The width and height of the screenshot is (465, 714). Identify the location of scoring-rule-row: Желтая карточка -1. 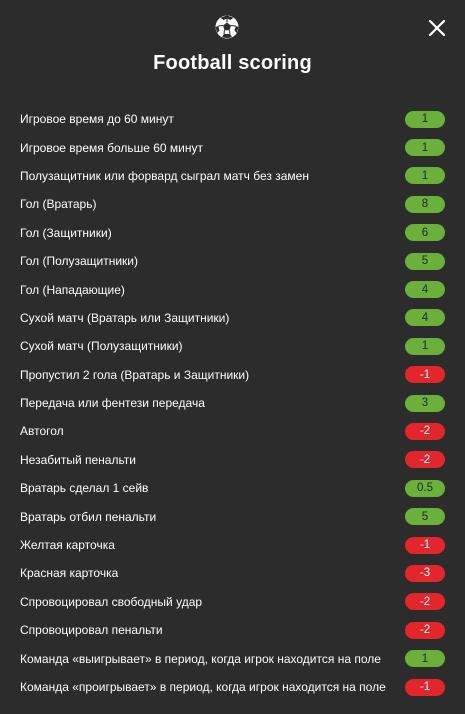
(232, 545).